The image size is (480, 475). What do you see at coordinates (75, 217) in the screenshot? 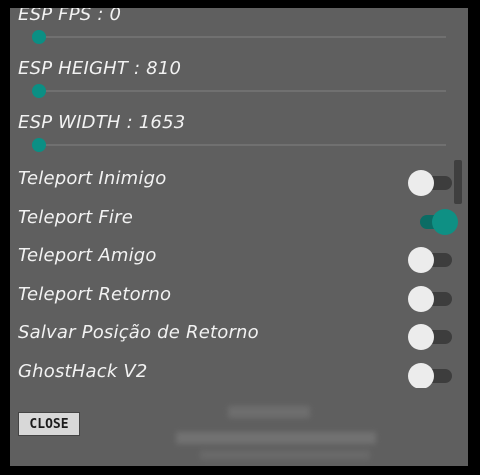
I see `toggle-label: Teleport Fire` at bounding box center [75, 217].